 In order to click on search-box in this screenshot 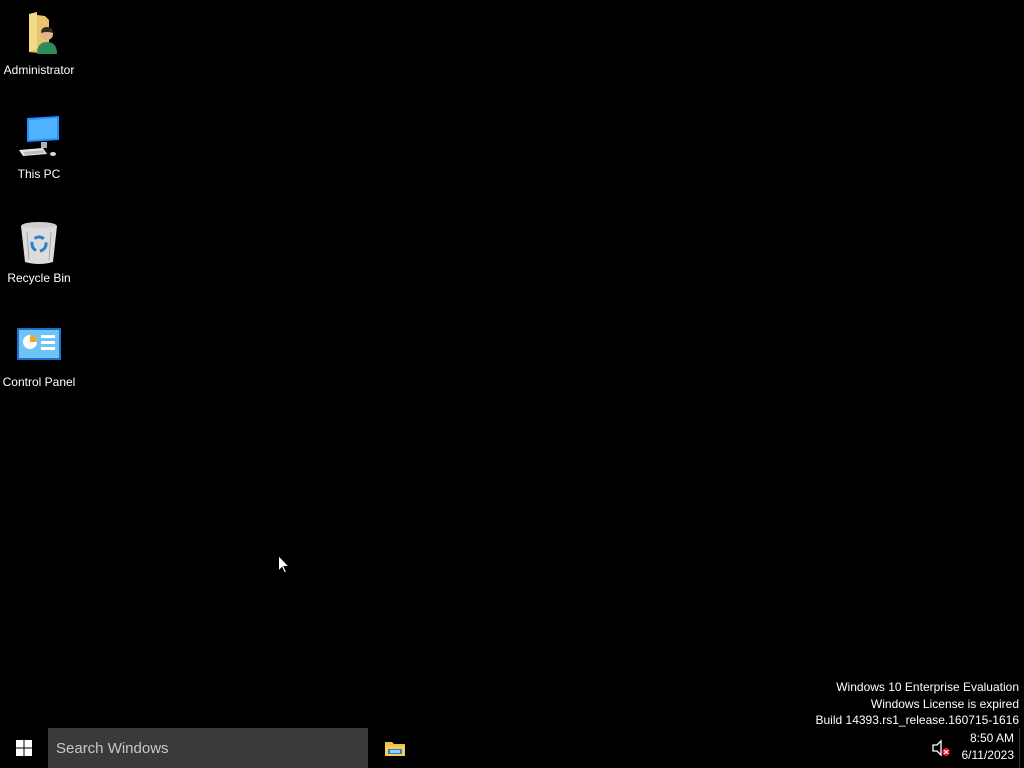, I will do `click(208, 748)`.